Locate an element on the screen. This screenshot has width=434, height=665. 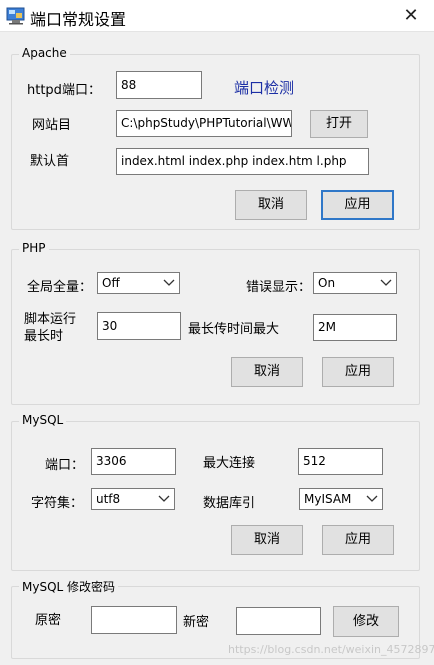
mysql-apply-button: 应用 is located at coordinates (358, 540).